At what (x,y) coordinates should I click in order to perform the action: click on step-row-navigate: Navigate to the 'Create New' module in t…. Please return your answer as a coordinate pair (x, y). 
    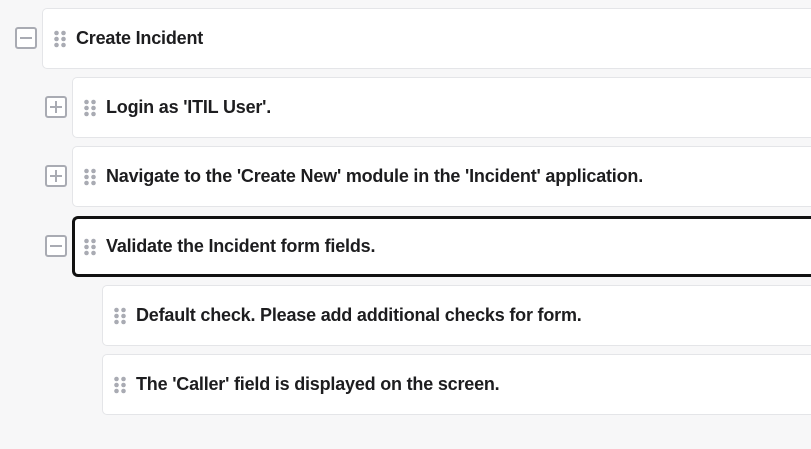
    Looking at the image, I should click on (441, 176).